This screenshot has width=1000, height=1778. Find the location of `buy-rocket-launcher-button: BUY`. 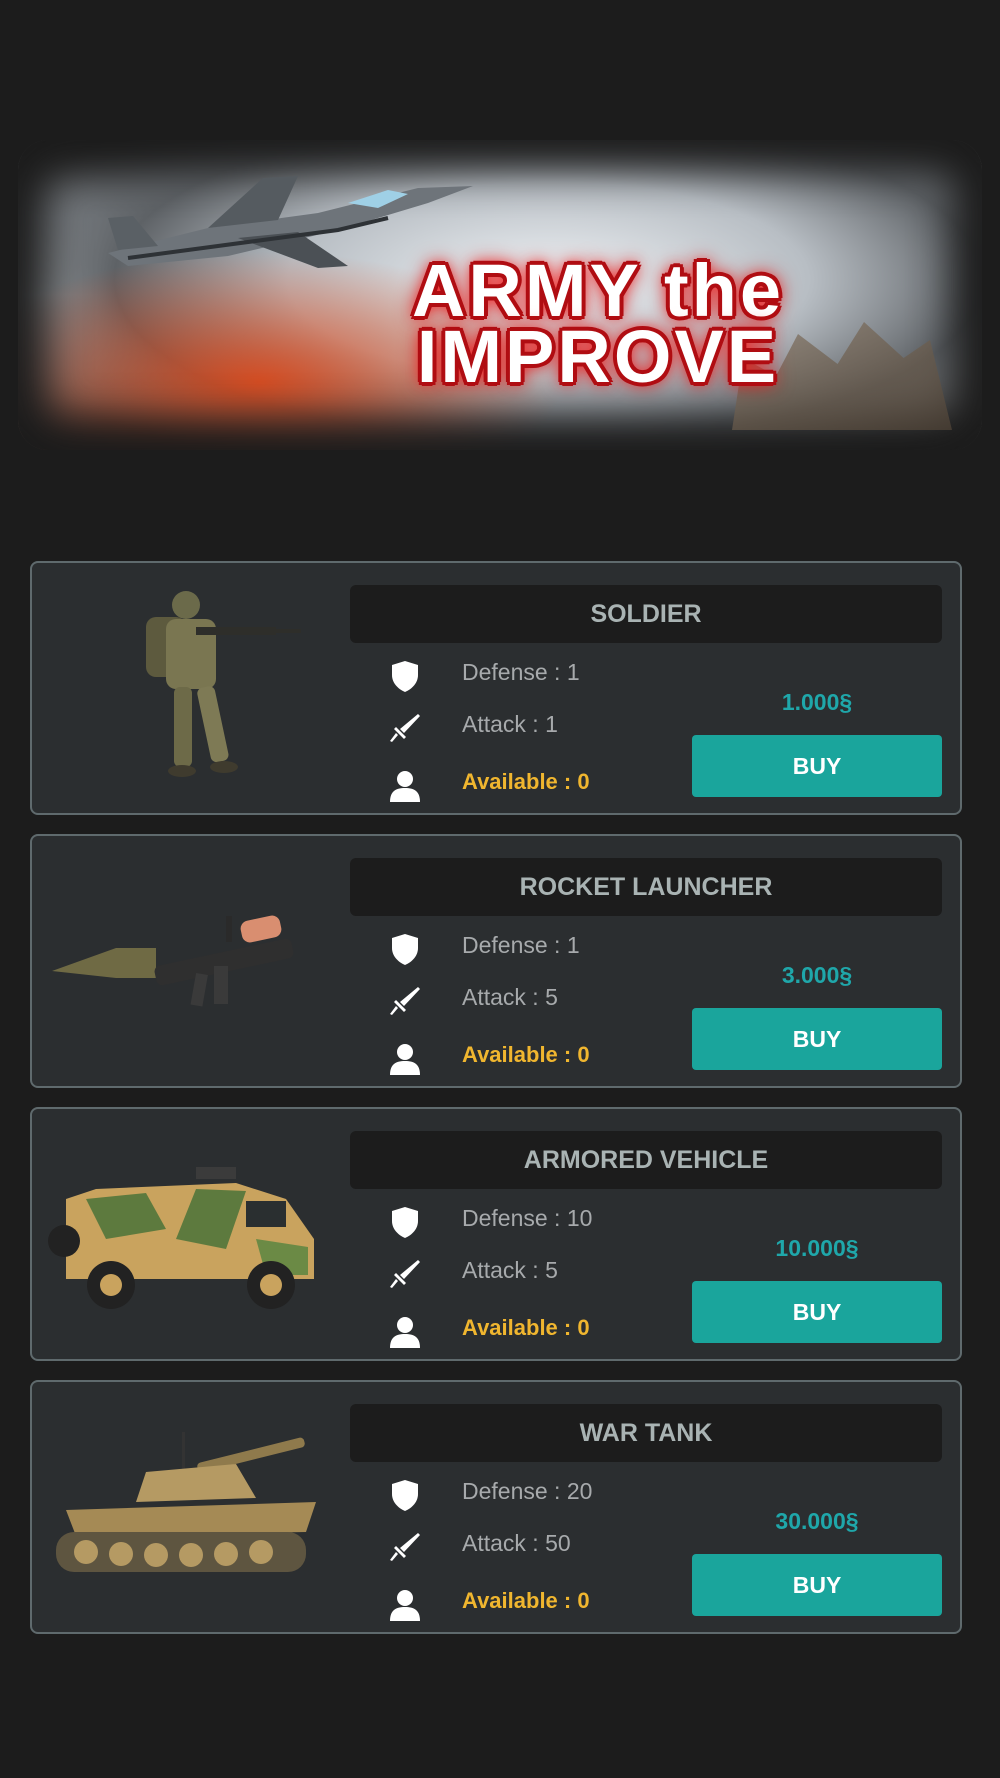

buy-rocket-launcher-button: BUY is located at coordinates (817, 1039).